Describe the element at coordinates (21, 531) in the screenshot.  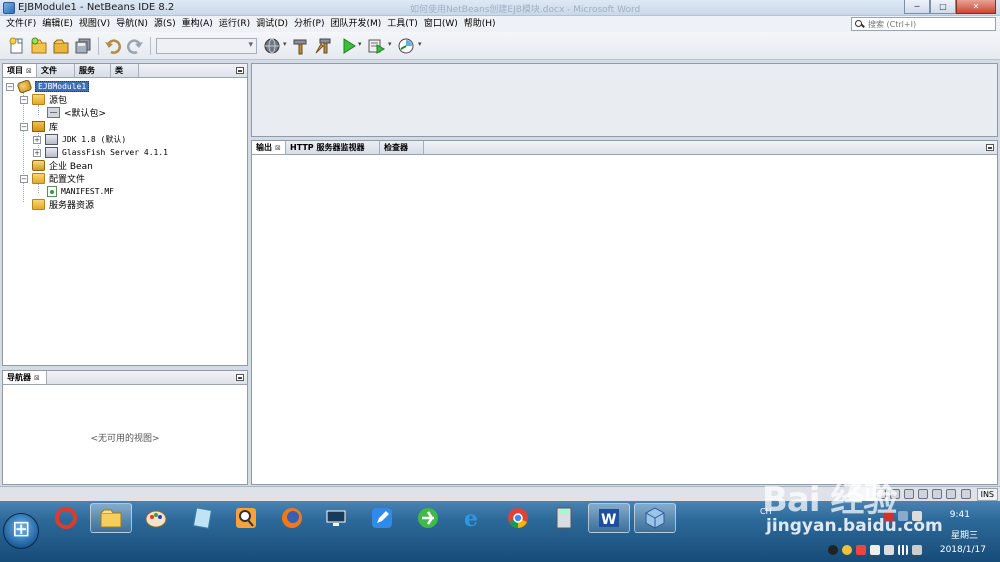
I see `start-button` at that location.